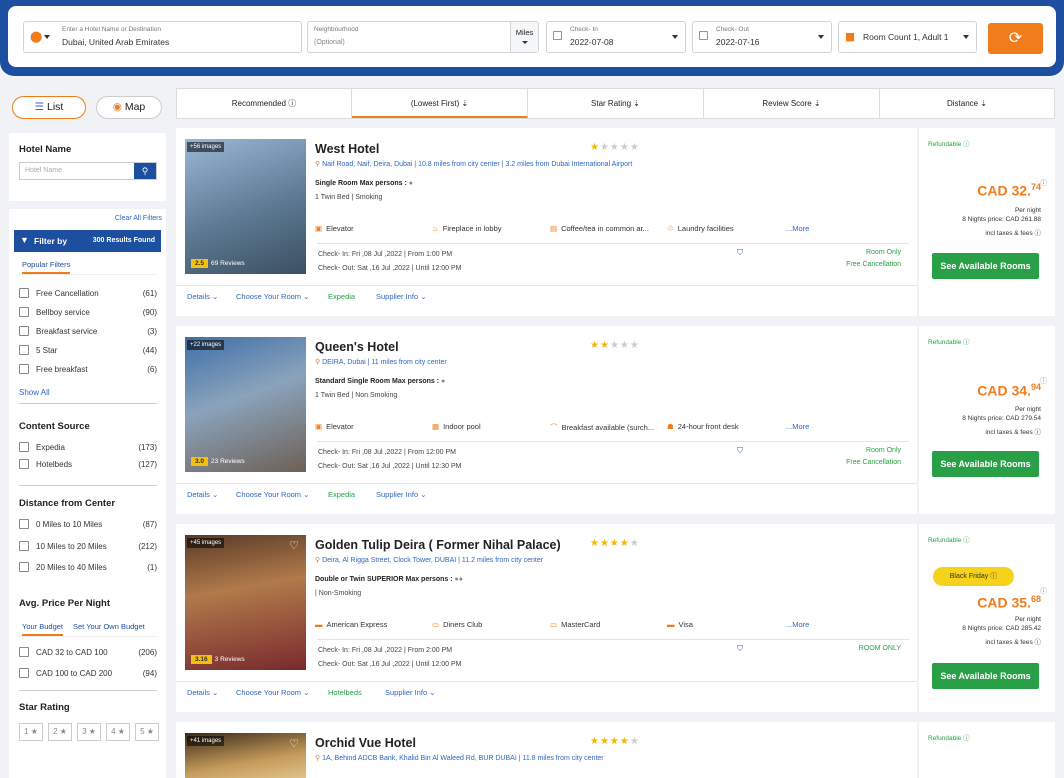 Image resolution: width=1064 pixels, height=778 pixels. Describe the element at coordinates (670, 228) in the screenshot. I see `laundry-icon: ♲` at that location.